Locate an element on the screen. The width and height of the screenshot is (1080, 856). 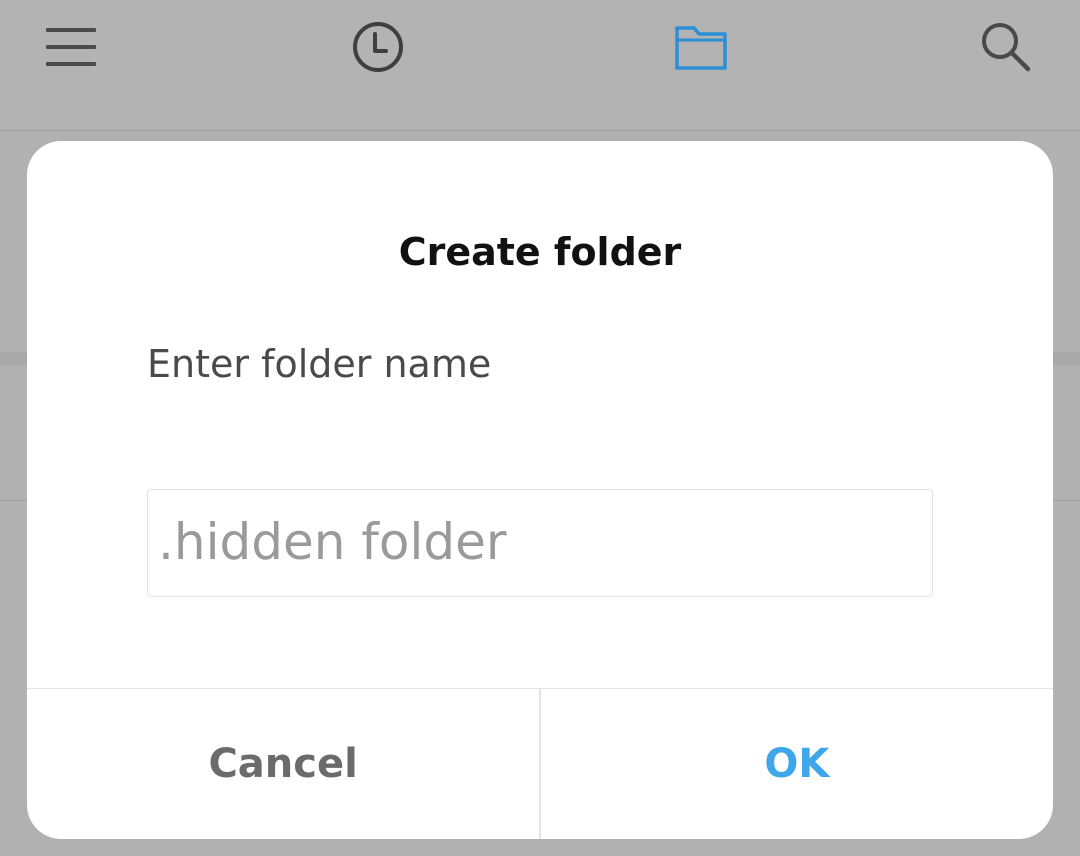
search-icon is located at coordinates (1006, 47).